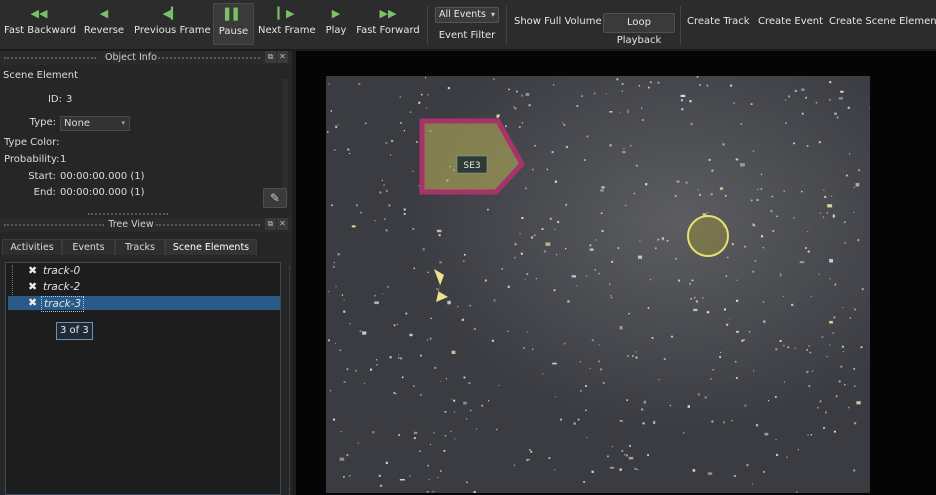 This screenshot has height=495, width=936. I want to click on tooltip: 3 of 3, so click(74, 331).